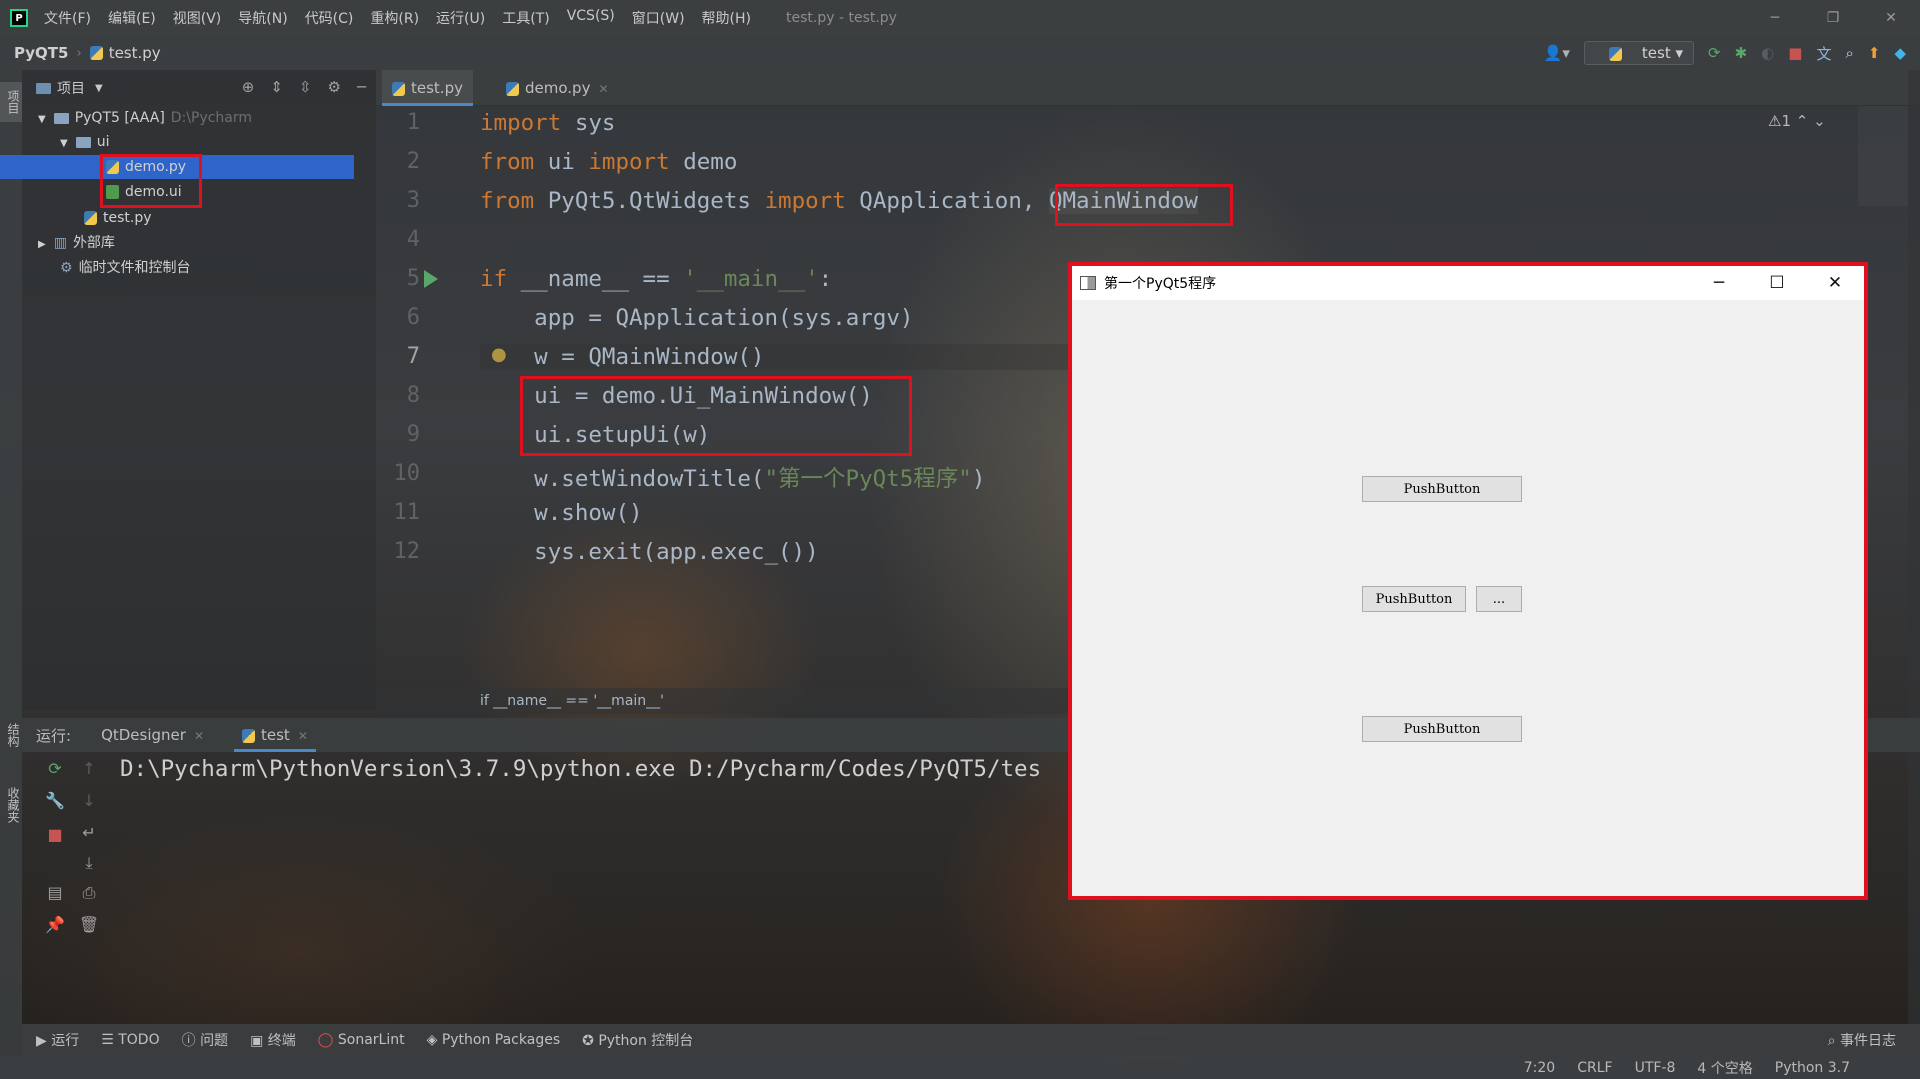 This screenshot has height=1079, width=1920. What do you see at coordinates (1442, 729) in the screenshot?
I see `push-button-3: PushButton` at bounding box center [1442, 729].